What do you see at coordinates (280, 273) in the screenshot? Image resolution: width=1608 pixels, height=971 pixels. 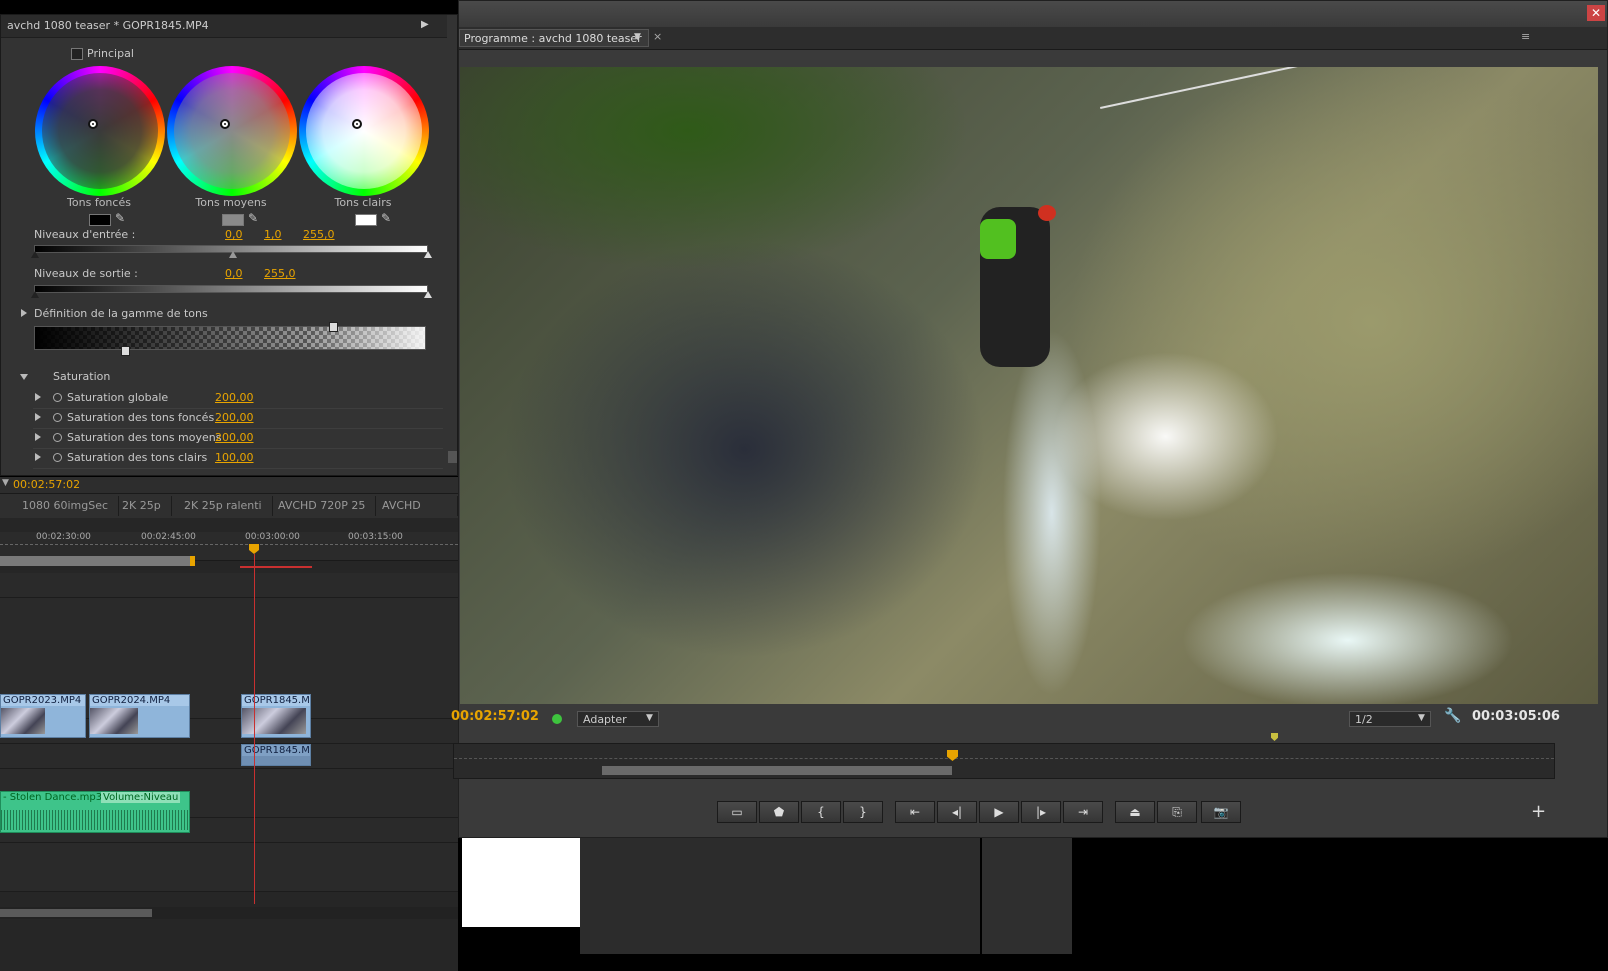 I see `output-level-white: 255,0` at bounding box center [280, 273].